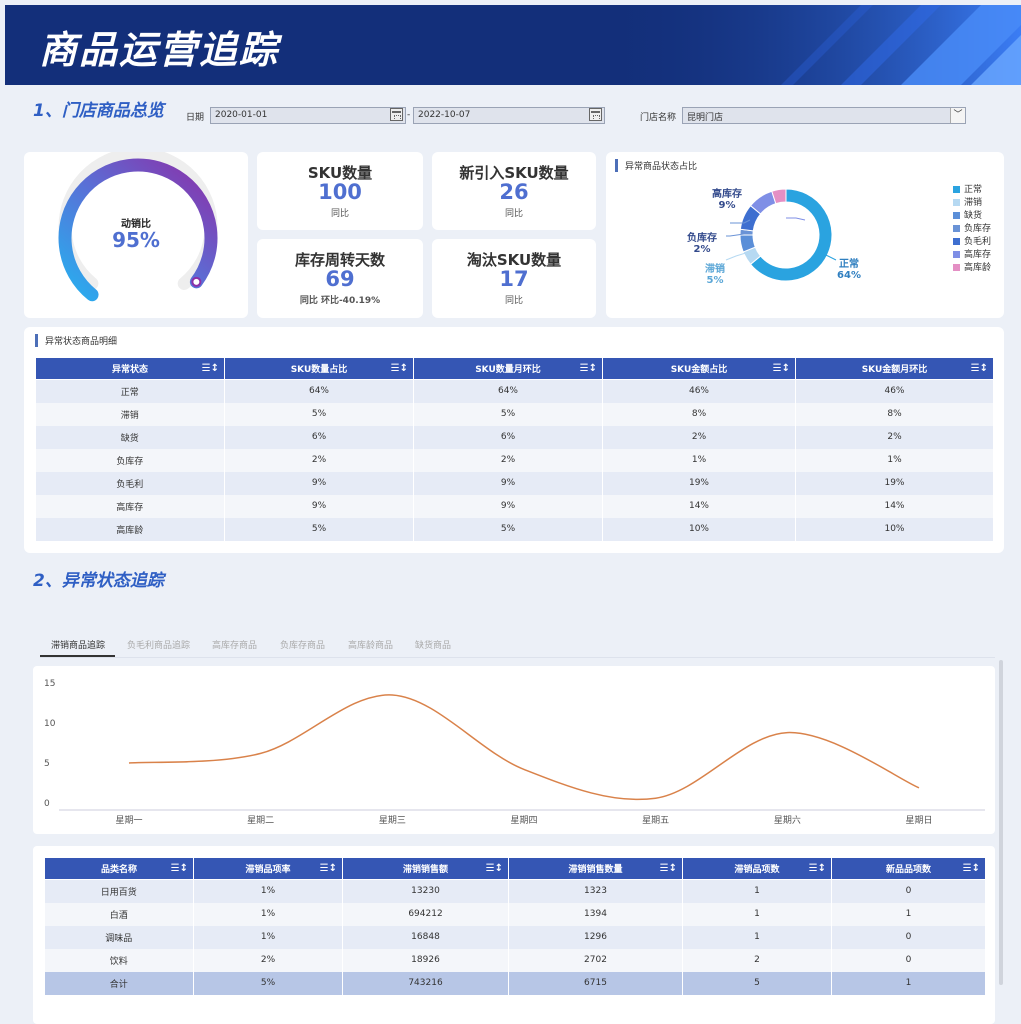 The image size is (1021, 1024). Describe the element at coordinates (513, 45) in the screenshot. I see `page-header: 商品运营追踪` at that location.